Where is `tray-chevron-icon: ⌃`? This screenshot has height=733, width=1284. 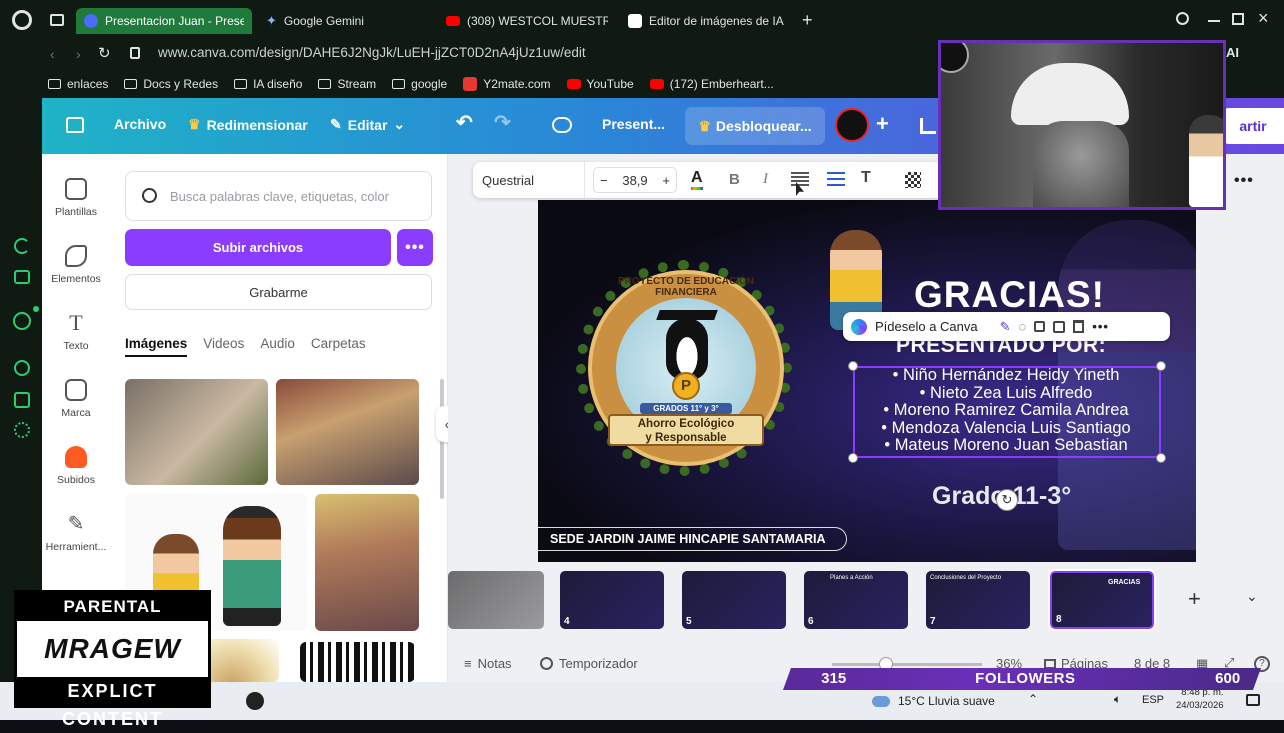
tray-chevron-icon: ⌃ is located at coordinates (1033, 699).